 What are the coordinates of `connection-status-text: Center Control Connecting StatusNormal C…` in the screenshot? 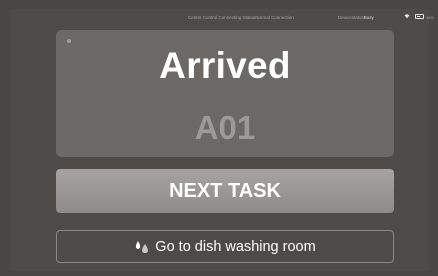 It's located at (241, 17).